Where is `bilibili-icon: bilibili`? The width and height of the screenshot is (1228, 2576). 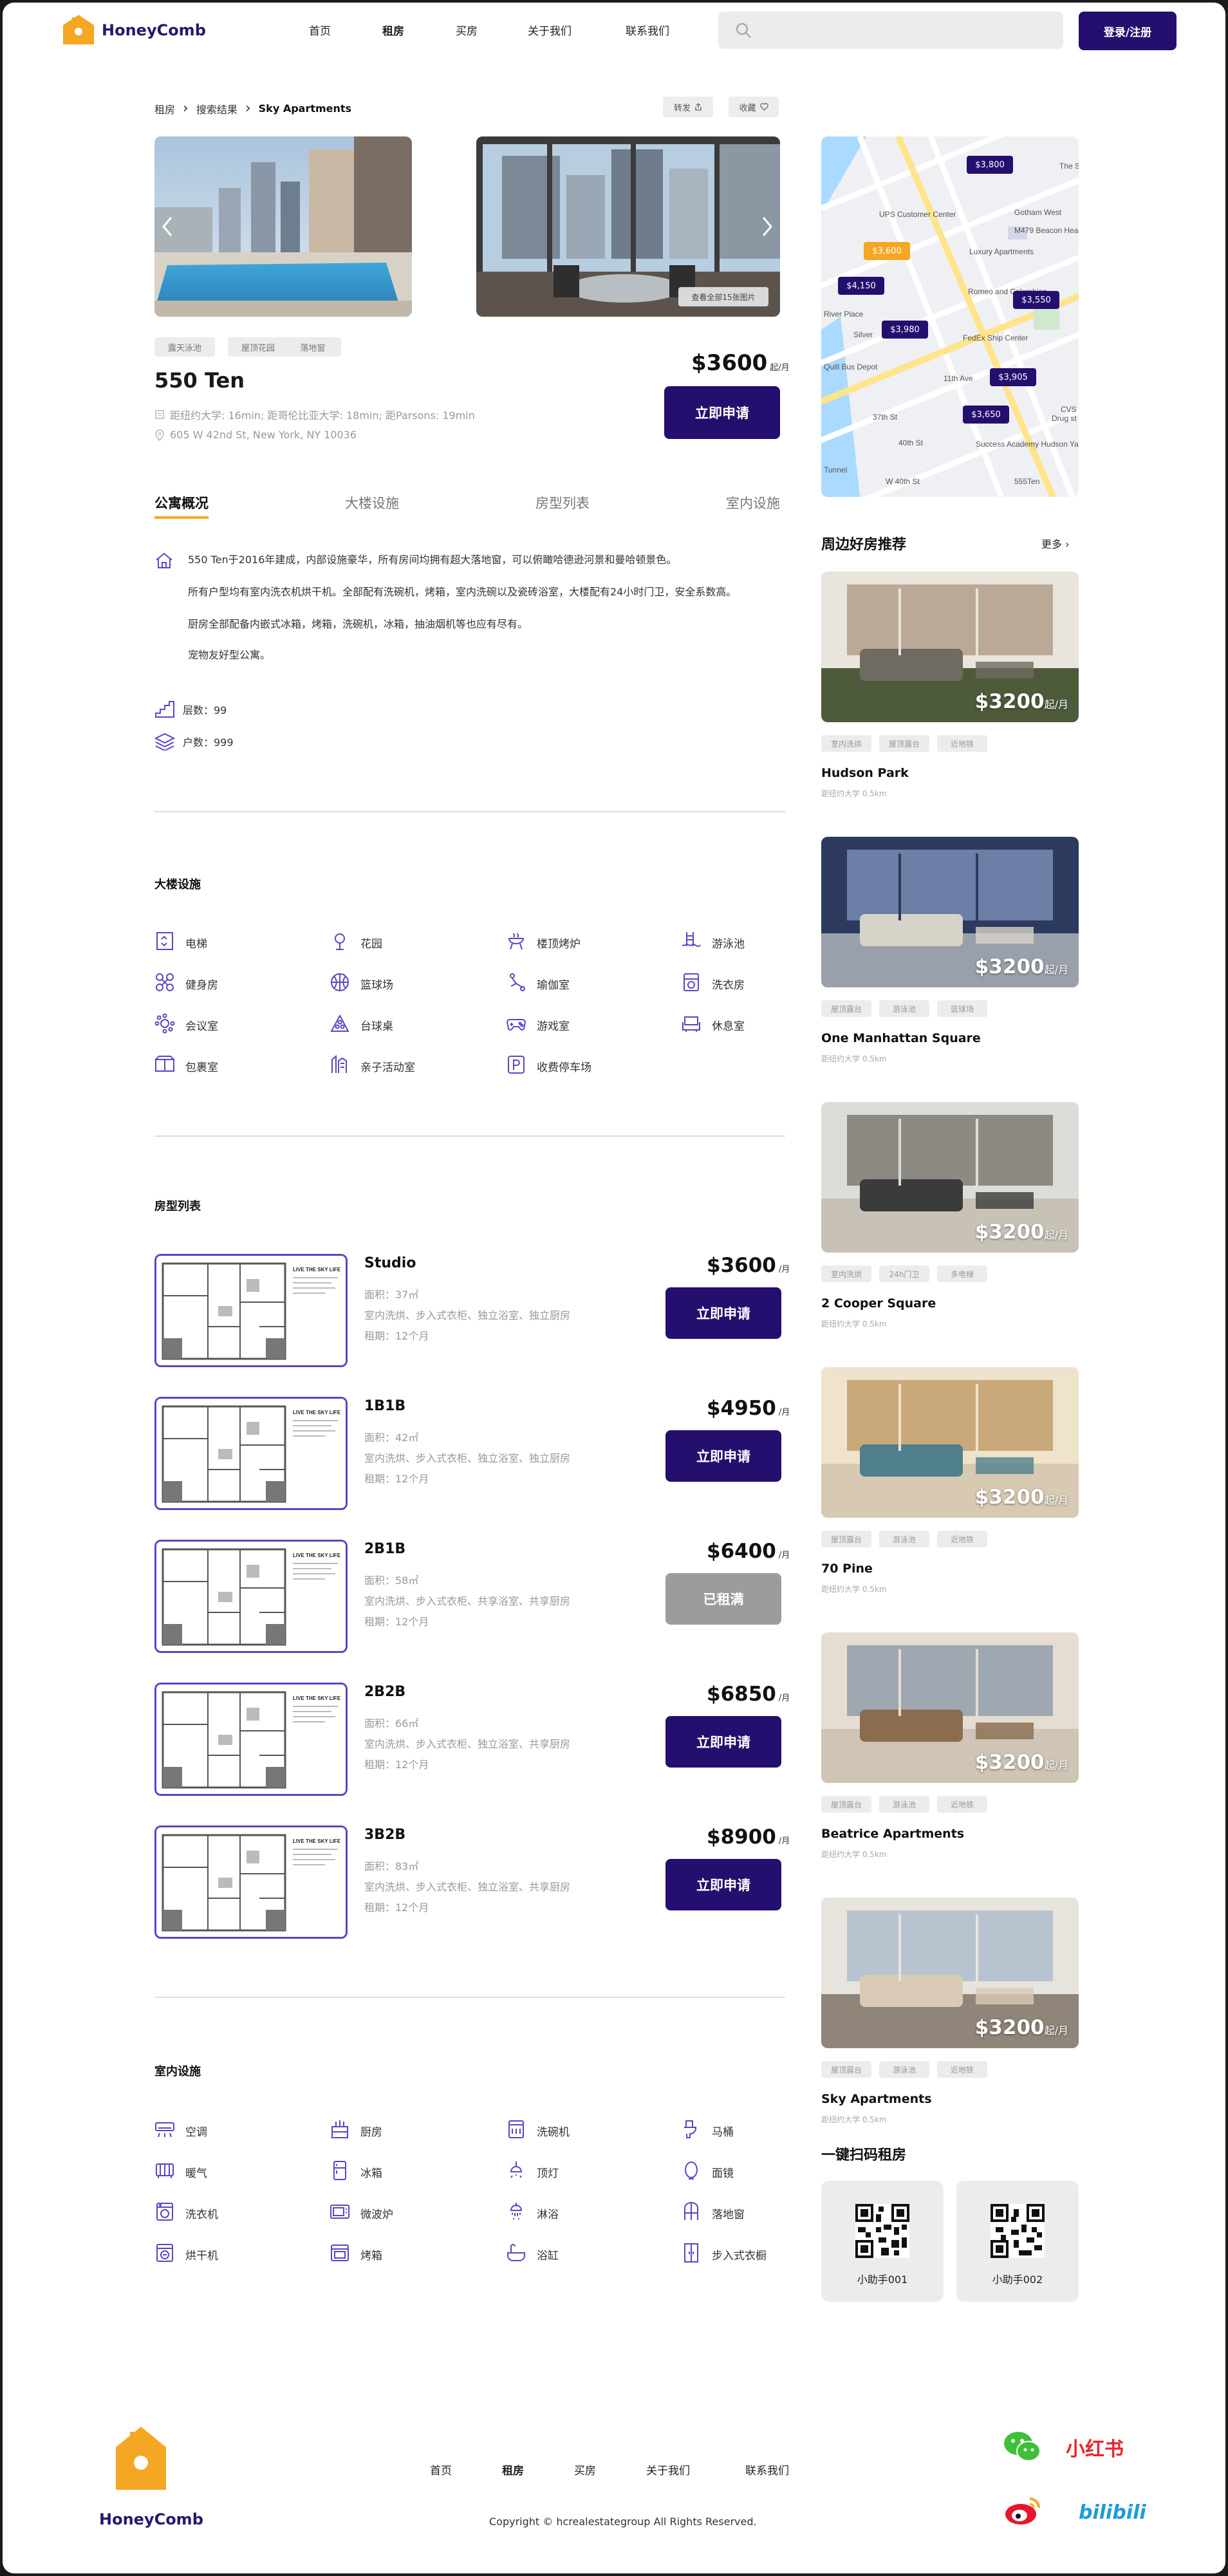 bilibili-icon: bilibili is located at coordinates (1112, 2512).